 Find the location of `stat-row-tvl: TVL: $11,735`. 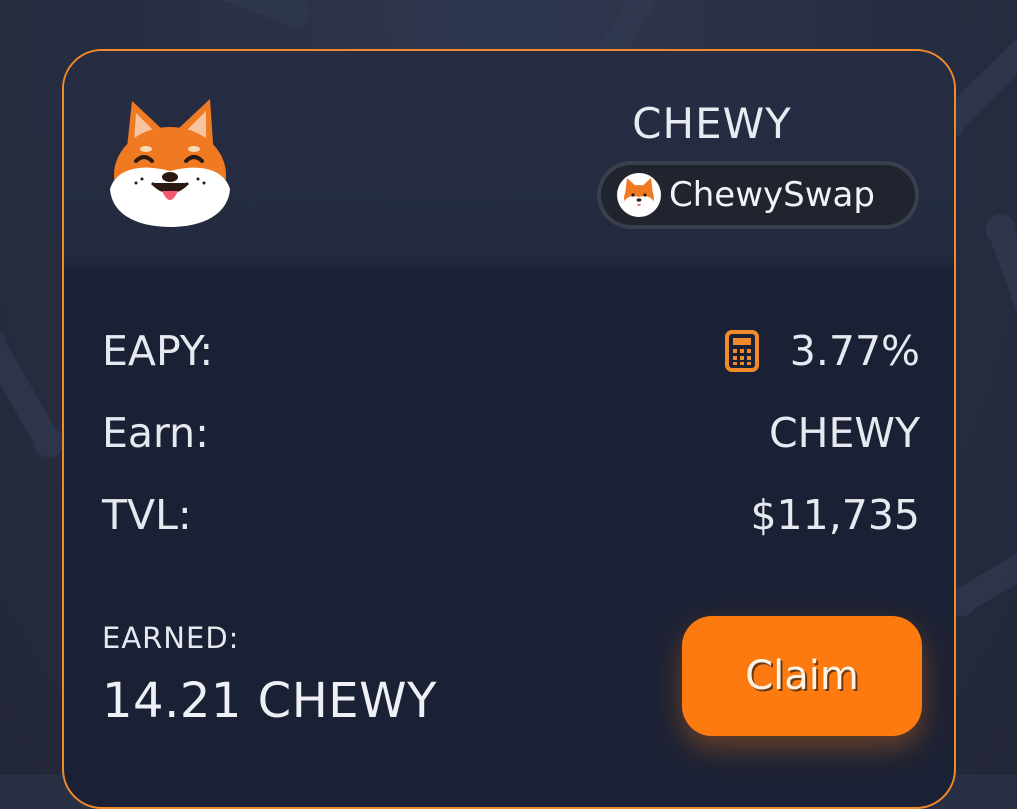

stat-row-tvl: TVL: $11,735 is located at coordinates (511, 519).